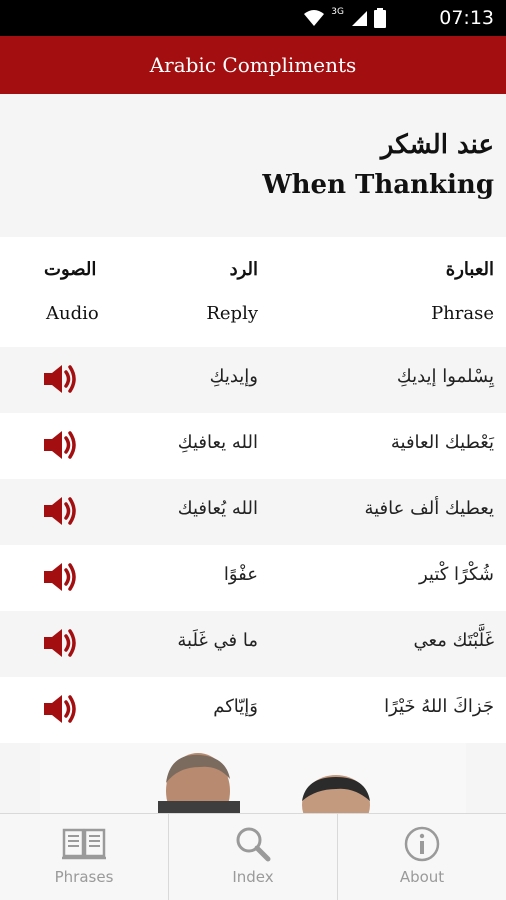 The width and height of the screenshot is (506, 900). What do you see at coordinates (84, 844) in the screenshot?
I see `book-icon` at bounding box center [84, 844].